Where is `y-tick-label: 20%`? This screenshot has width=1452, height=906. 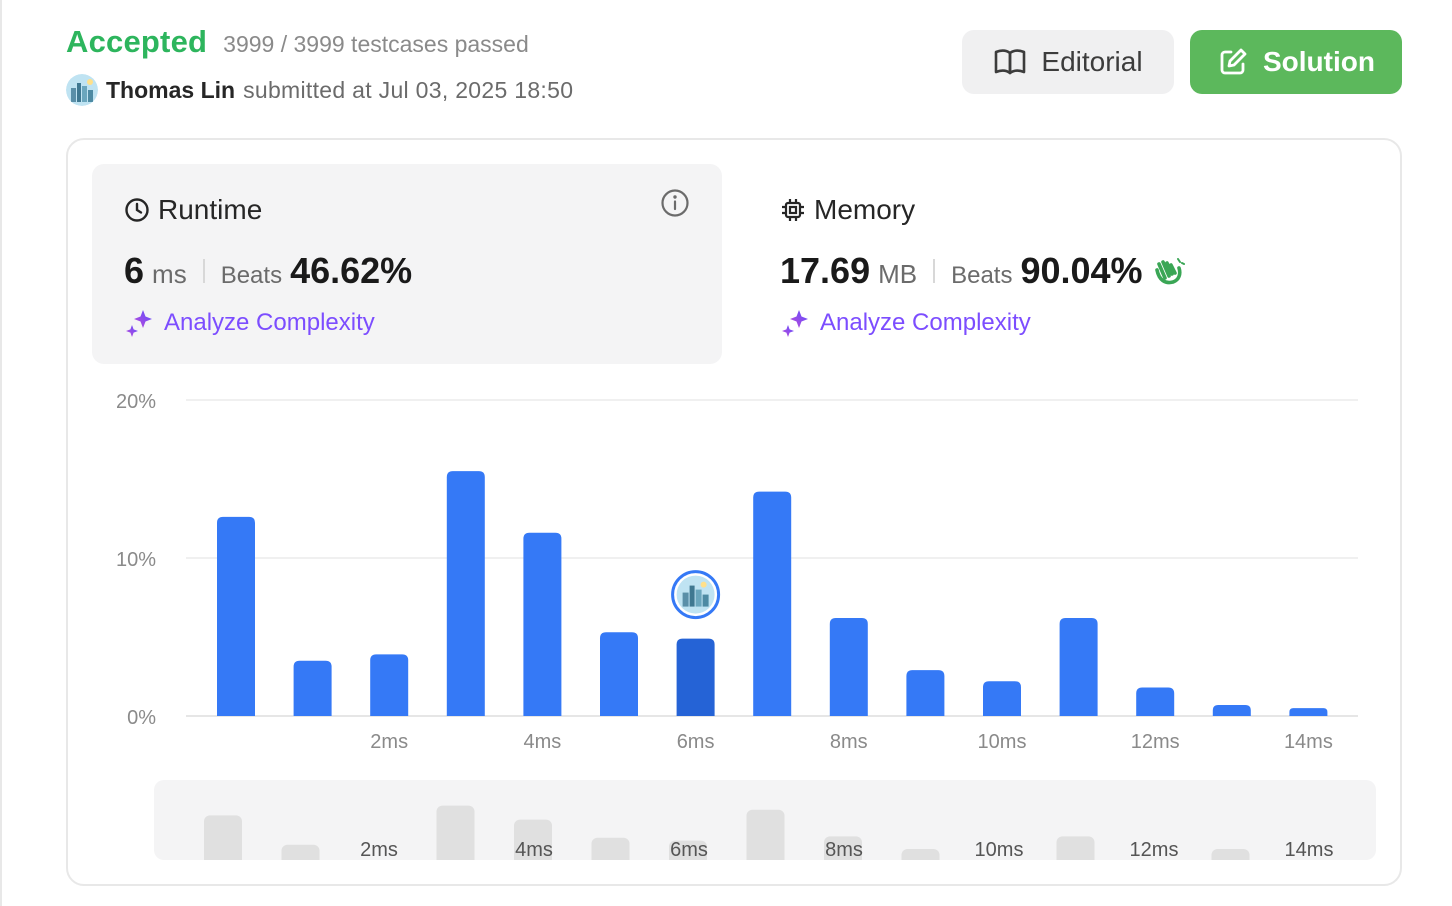 y-tick-label: 20% is located at coordinates (136, 402).